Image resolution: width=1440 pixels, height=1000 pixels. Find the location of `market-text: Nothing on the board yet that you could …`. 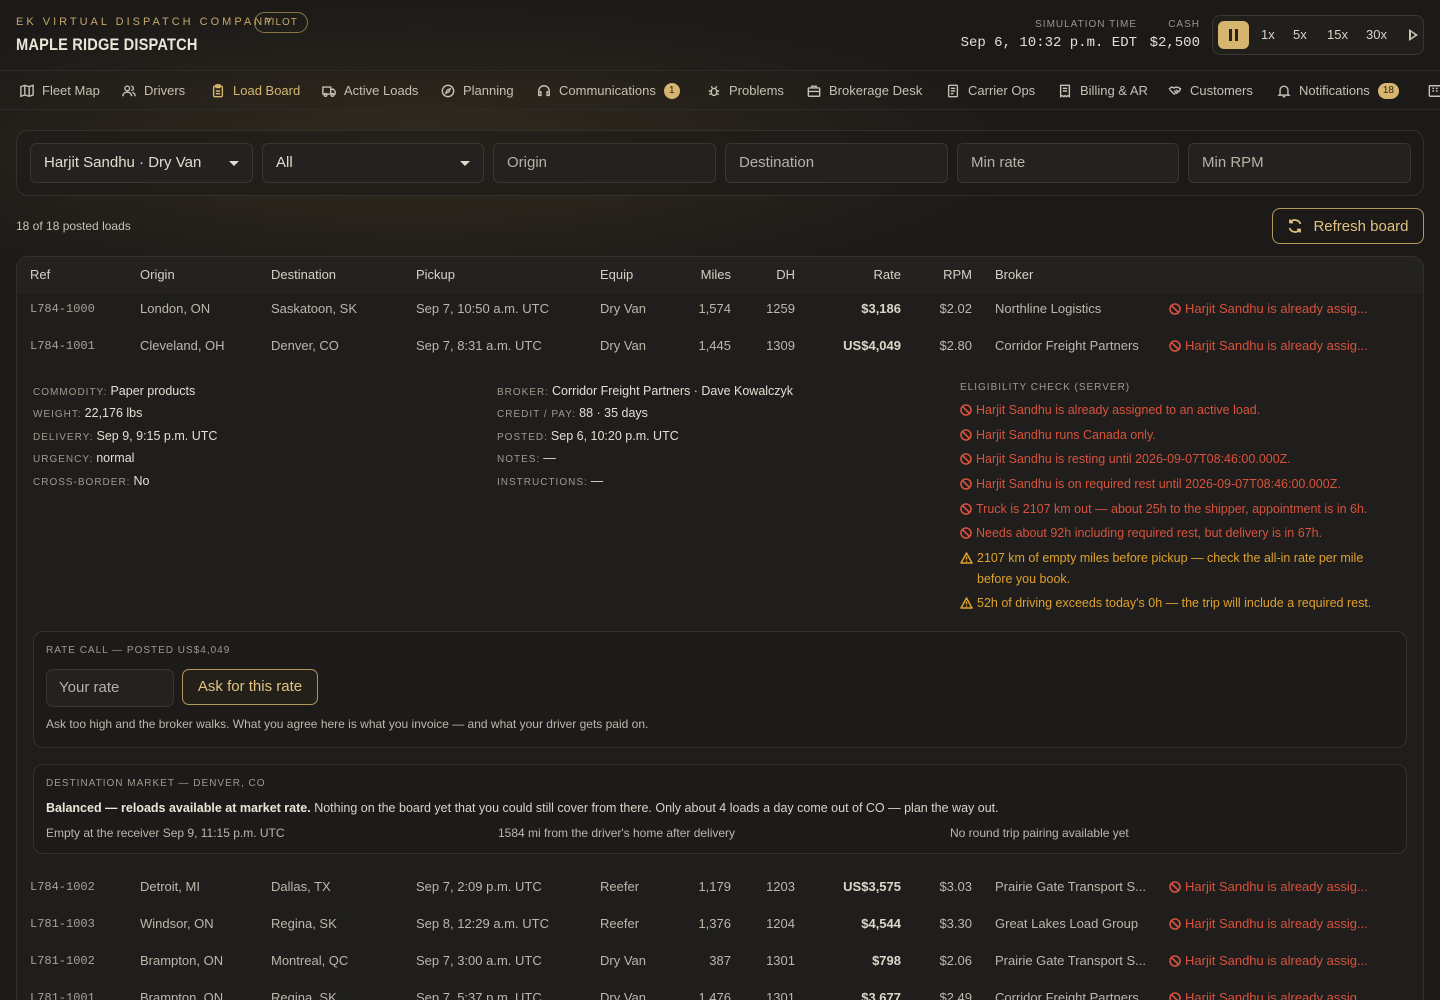

market-text: Nothing on the board yet that you could … is located at coordinates (656, 808).